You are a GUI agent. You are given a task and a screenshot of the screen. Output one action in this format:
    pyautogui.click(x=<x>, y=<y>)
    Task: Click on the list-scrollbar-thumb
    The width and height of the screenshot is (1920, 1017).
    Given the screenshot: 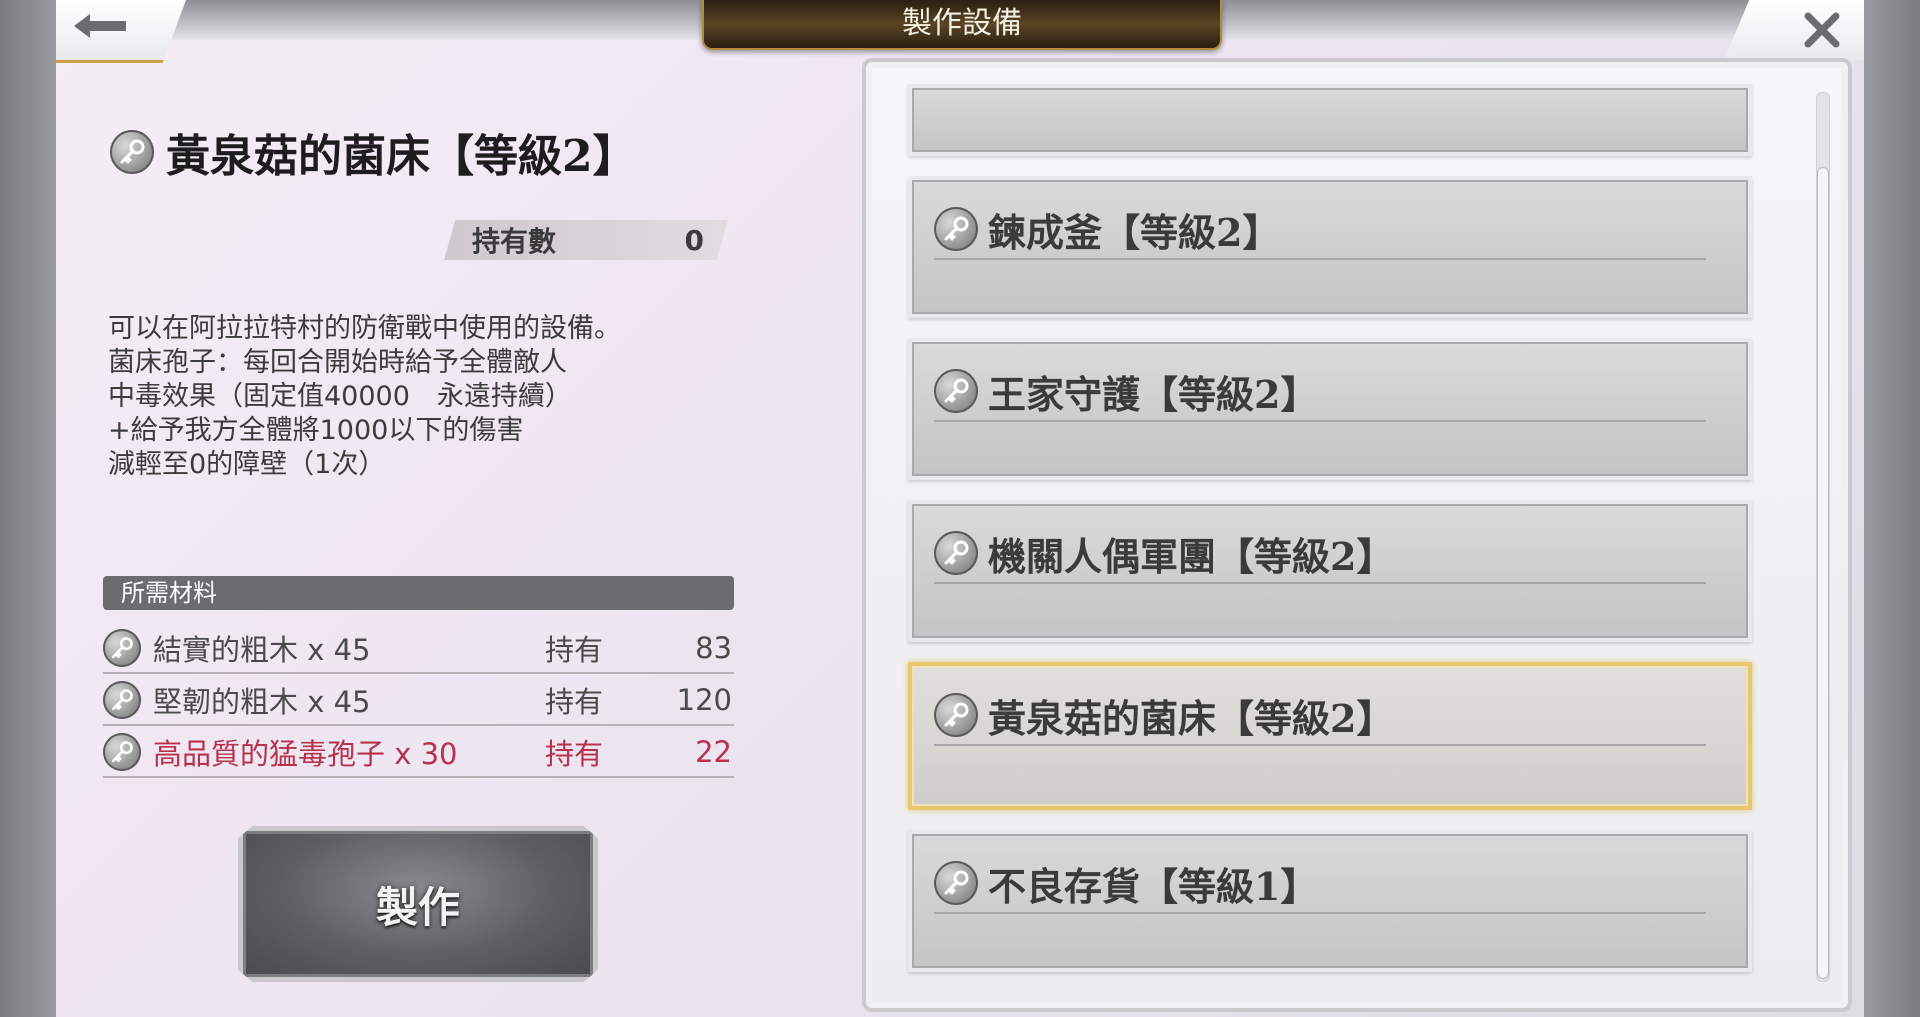 What is the action you would take?
    pyautogui.click(x=1823, y=573)
    